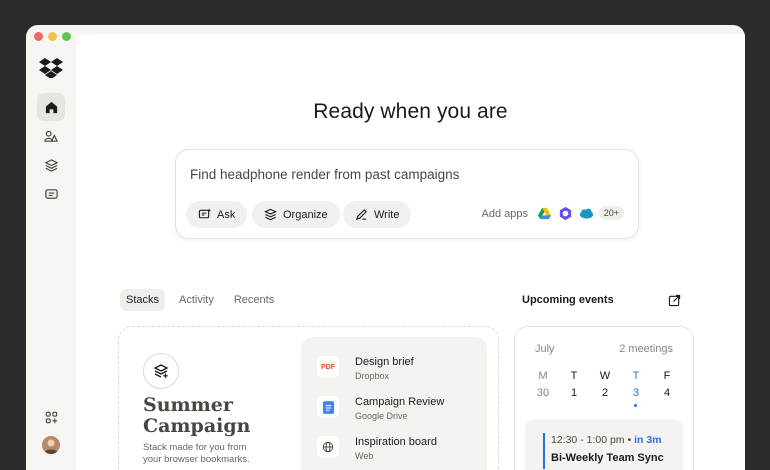  I want to click on stack-link-design-brief: PDF Design brief Dropbox, so click(365, 368).